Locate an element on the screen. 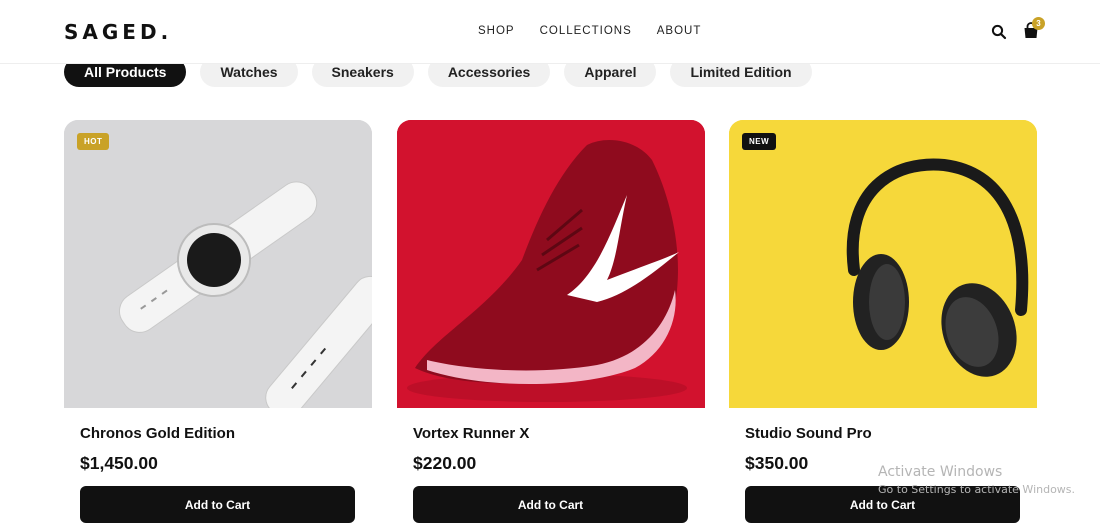 This screenshot has height=524, width=1100. search-icon is located at coordinates (999, 32).